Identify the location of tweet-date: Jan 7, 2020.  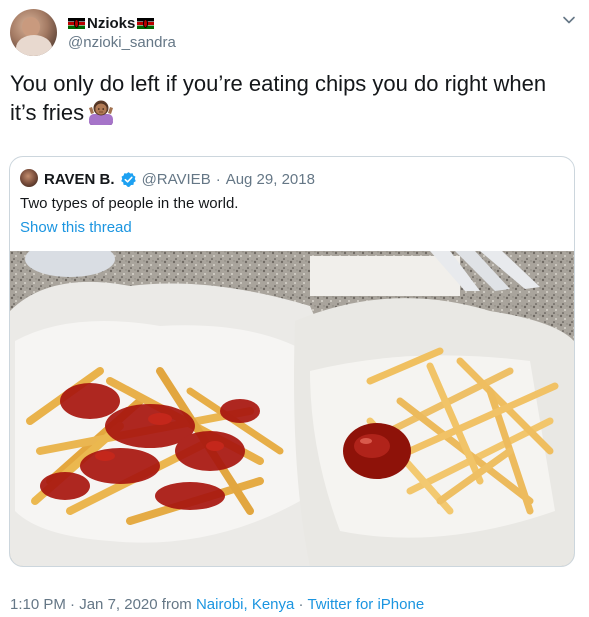
(118, 604).